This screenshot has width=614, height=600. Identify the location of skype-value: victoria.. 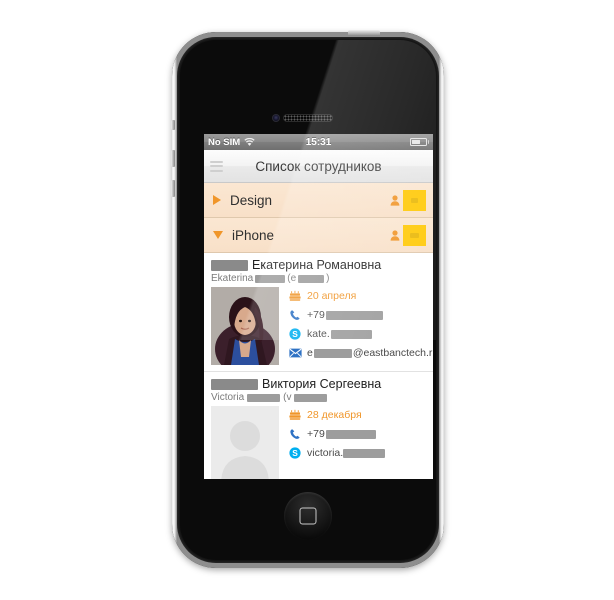
(346, 453).